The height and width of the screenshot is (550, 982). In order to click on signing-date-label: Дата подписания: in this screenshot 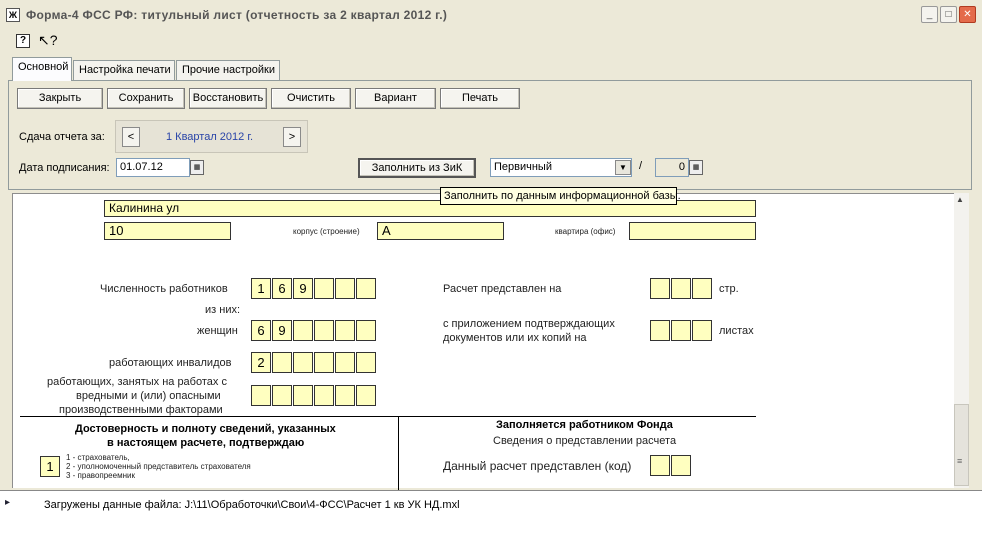, I will do `click(64, 168)`.